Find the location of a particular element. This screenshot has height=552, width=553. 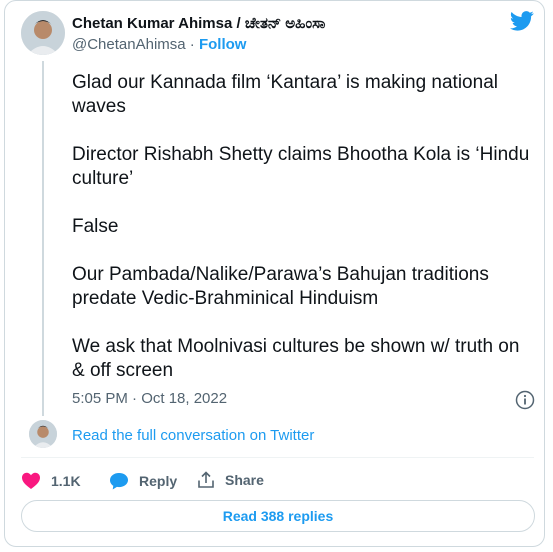

author-name: Chetan Kumar Ahimsa / ಚೇತನ್ ಅಹಿಂಸಾ is located at coordinates (198, 23).